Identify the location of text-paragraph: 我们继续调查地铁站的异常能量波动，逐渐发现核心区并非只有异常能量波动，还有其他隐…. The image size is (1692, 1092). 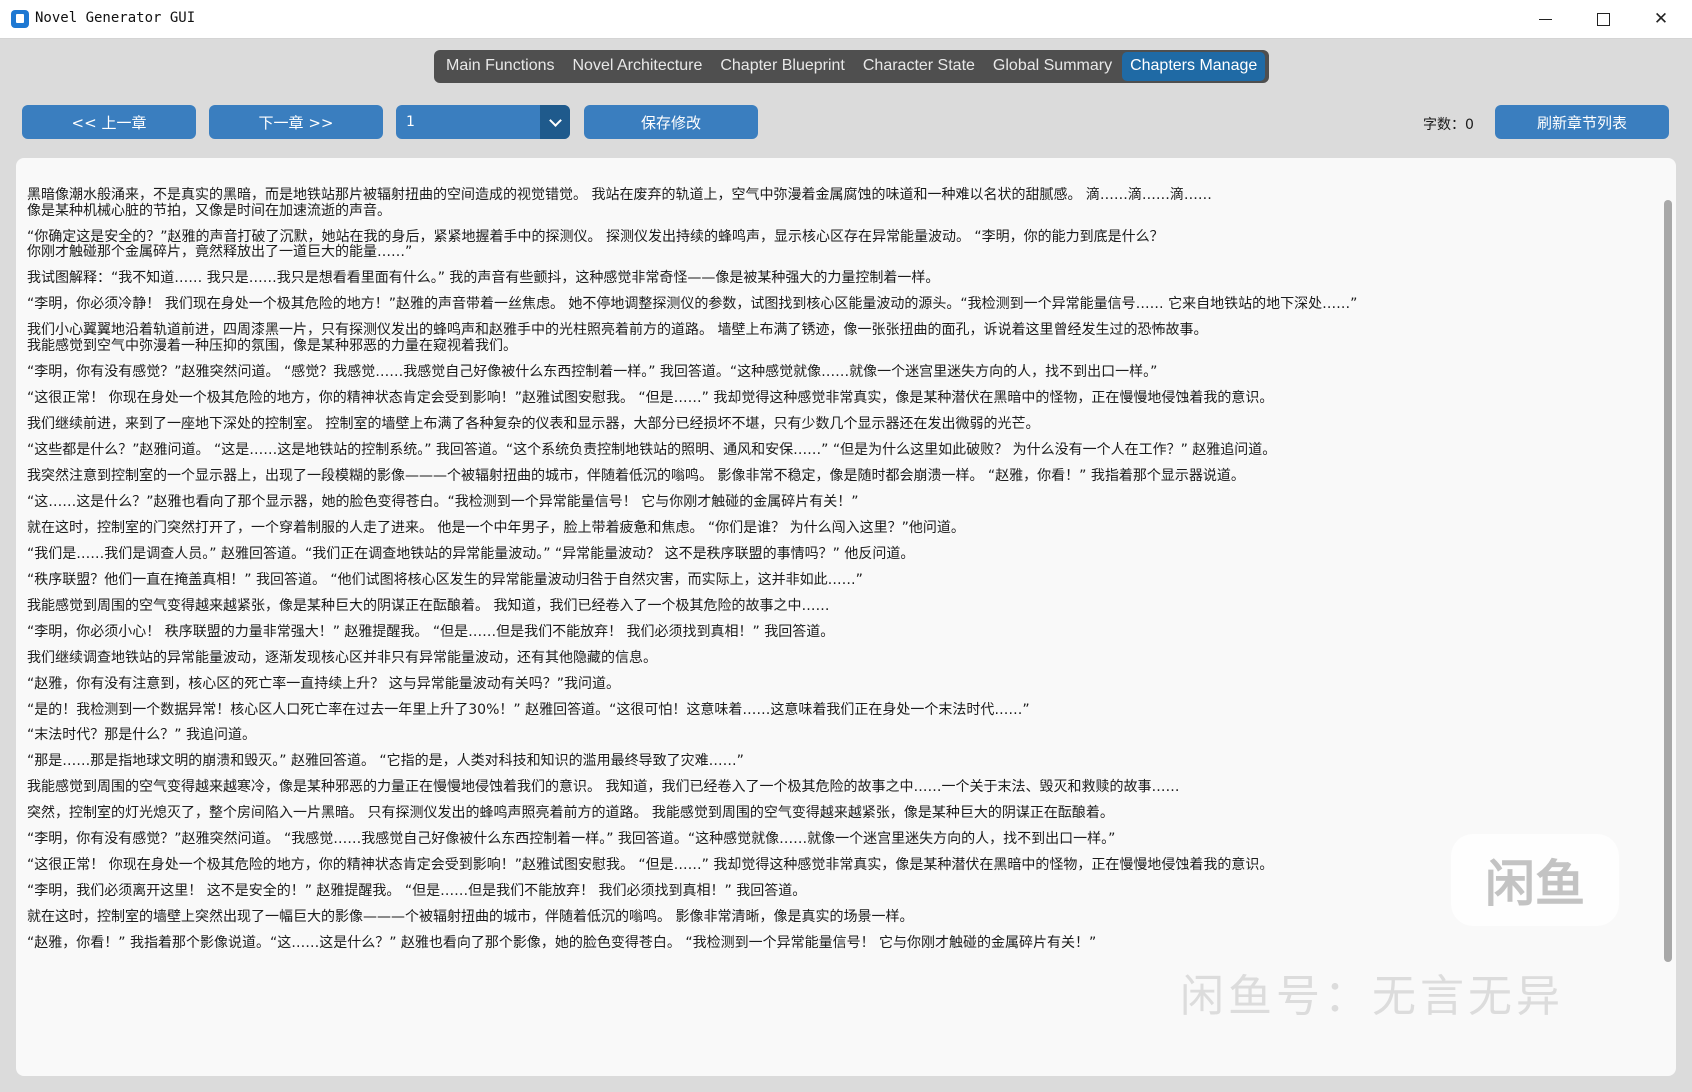
(342, 657).